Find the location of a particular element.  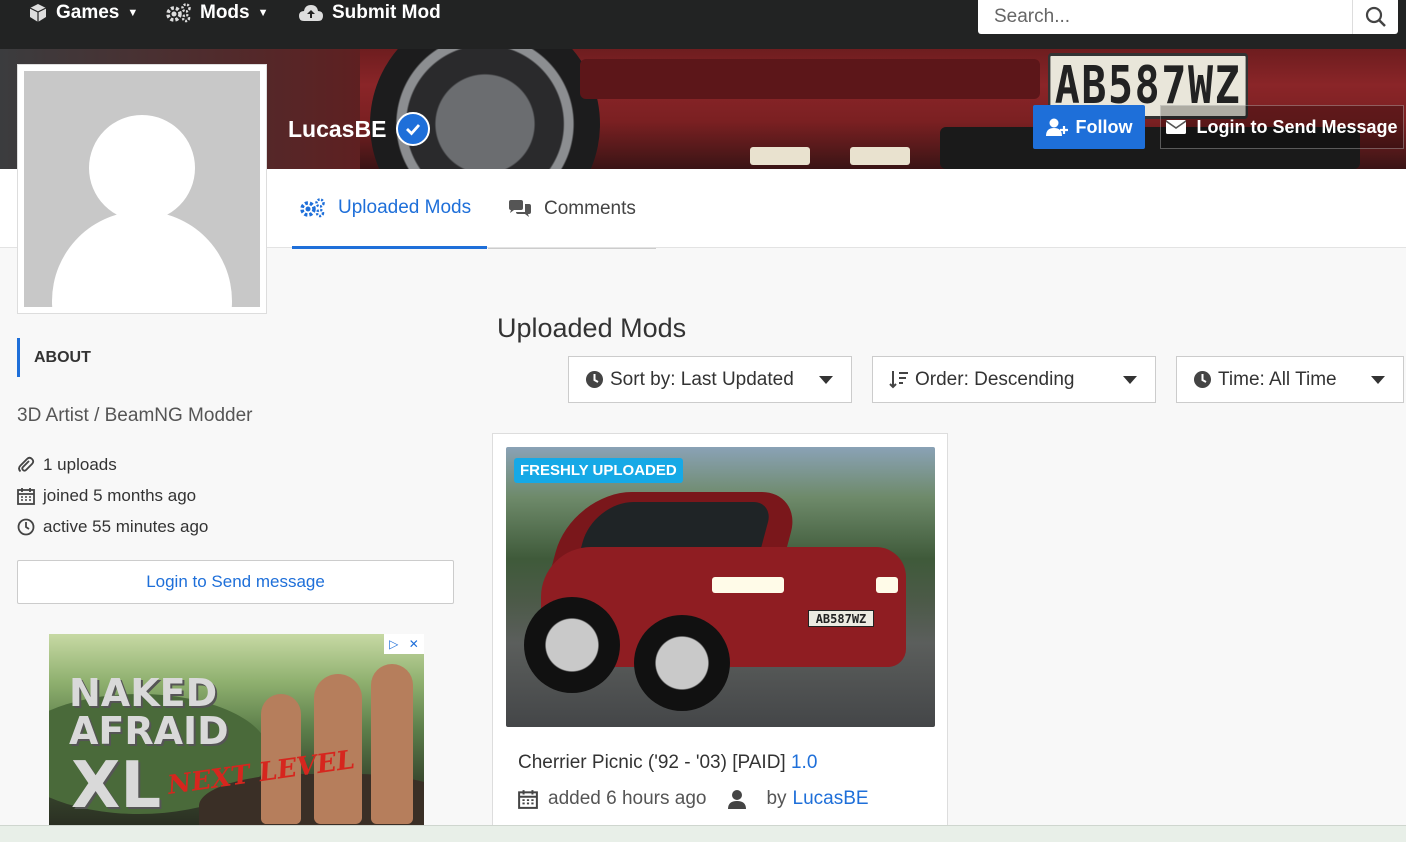

login-to-send-message-button: Login to Send Message is located at coordinates (1282, 127).